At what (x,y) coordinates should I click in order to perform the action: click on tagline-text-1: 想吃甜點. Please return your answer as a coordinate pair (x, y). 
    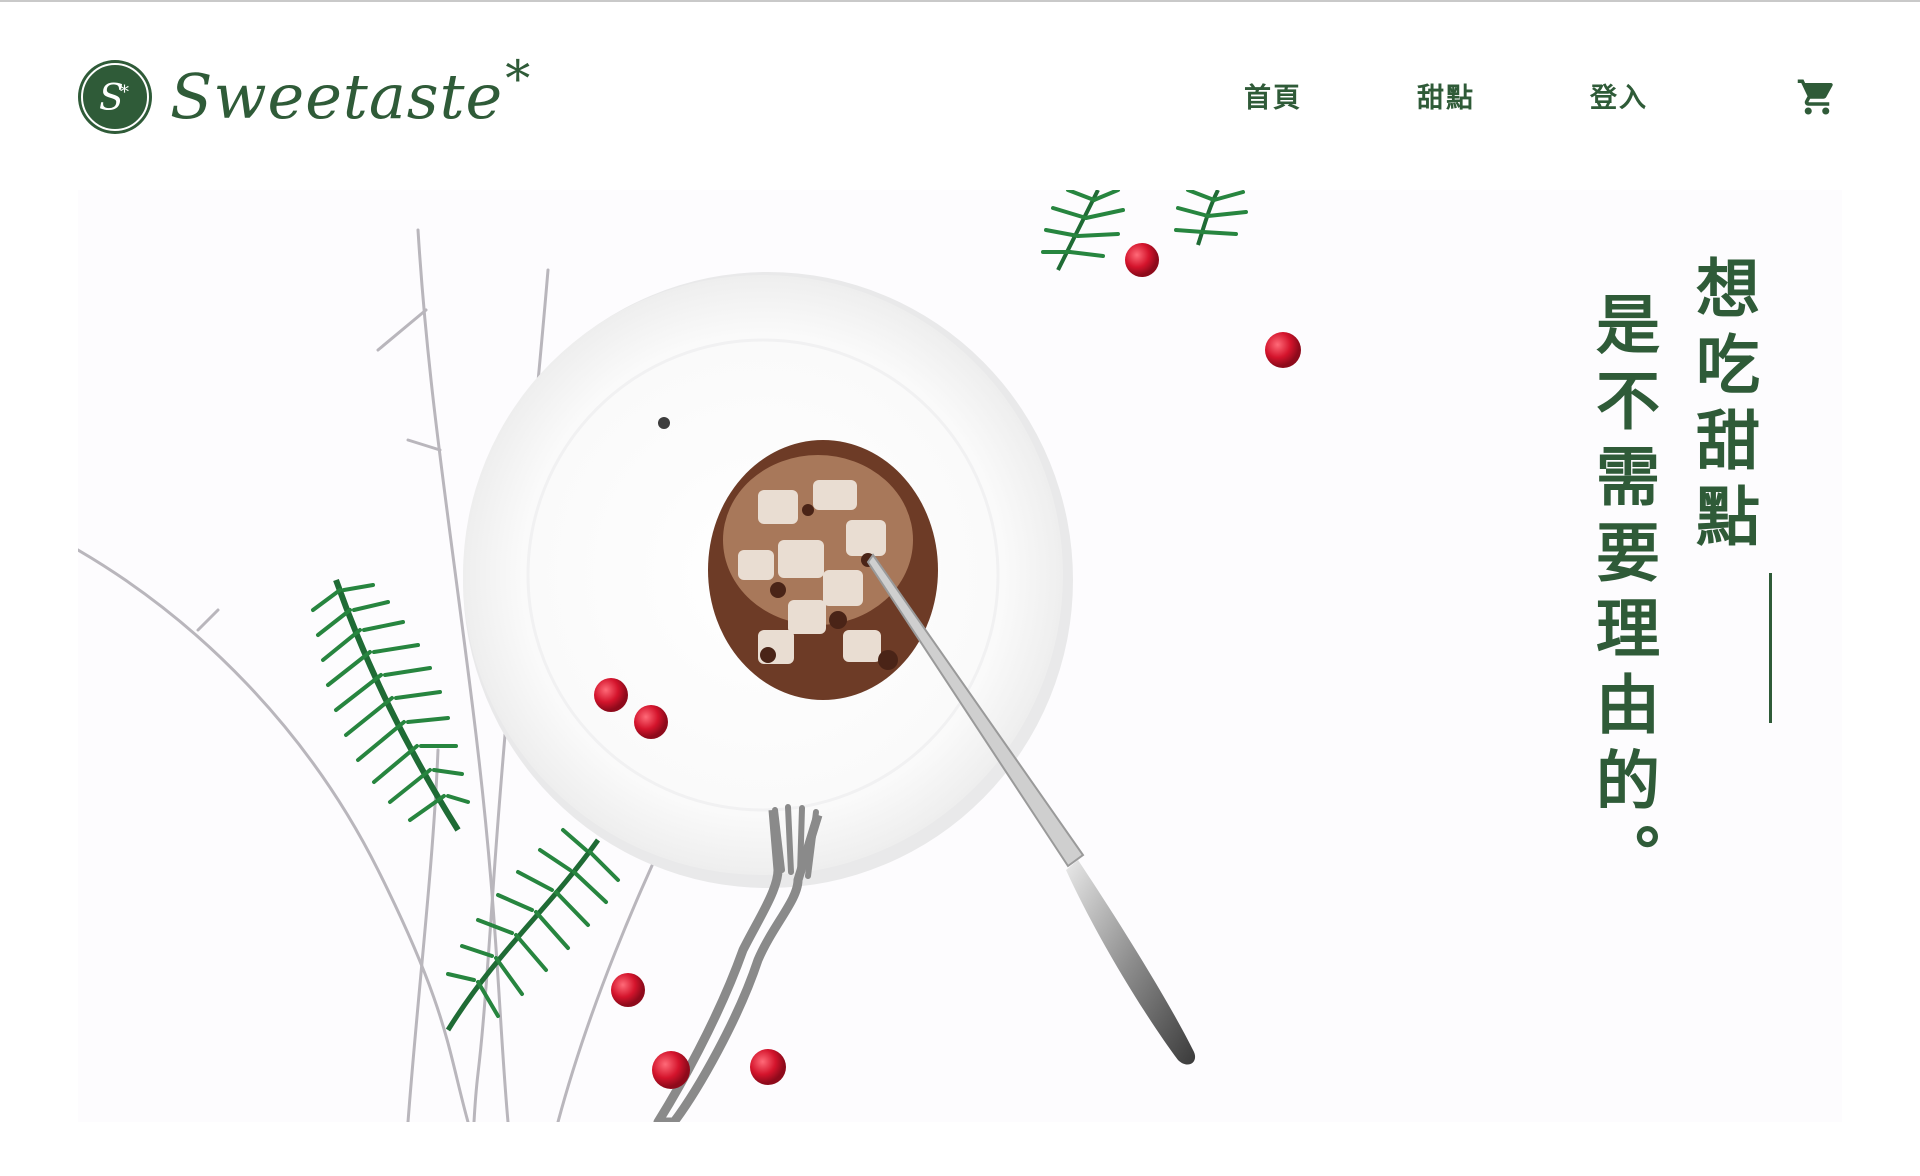
    Looking at the image, I should click on (1722, 407).